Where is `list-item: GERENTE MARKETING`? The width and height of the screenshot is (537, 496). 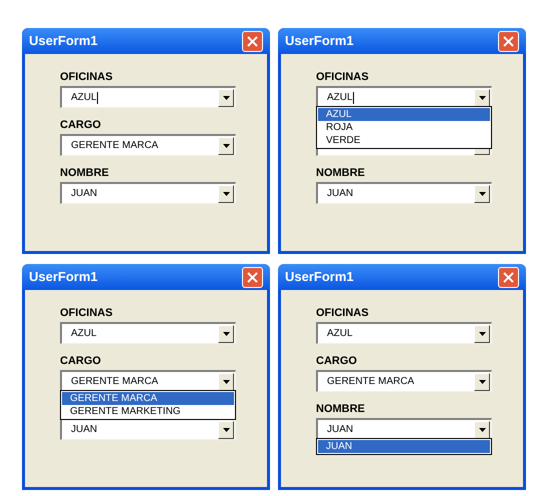
list-item: GERENTE MARKETING is located at coordinates (148, 411).